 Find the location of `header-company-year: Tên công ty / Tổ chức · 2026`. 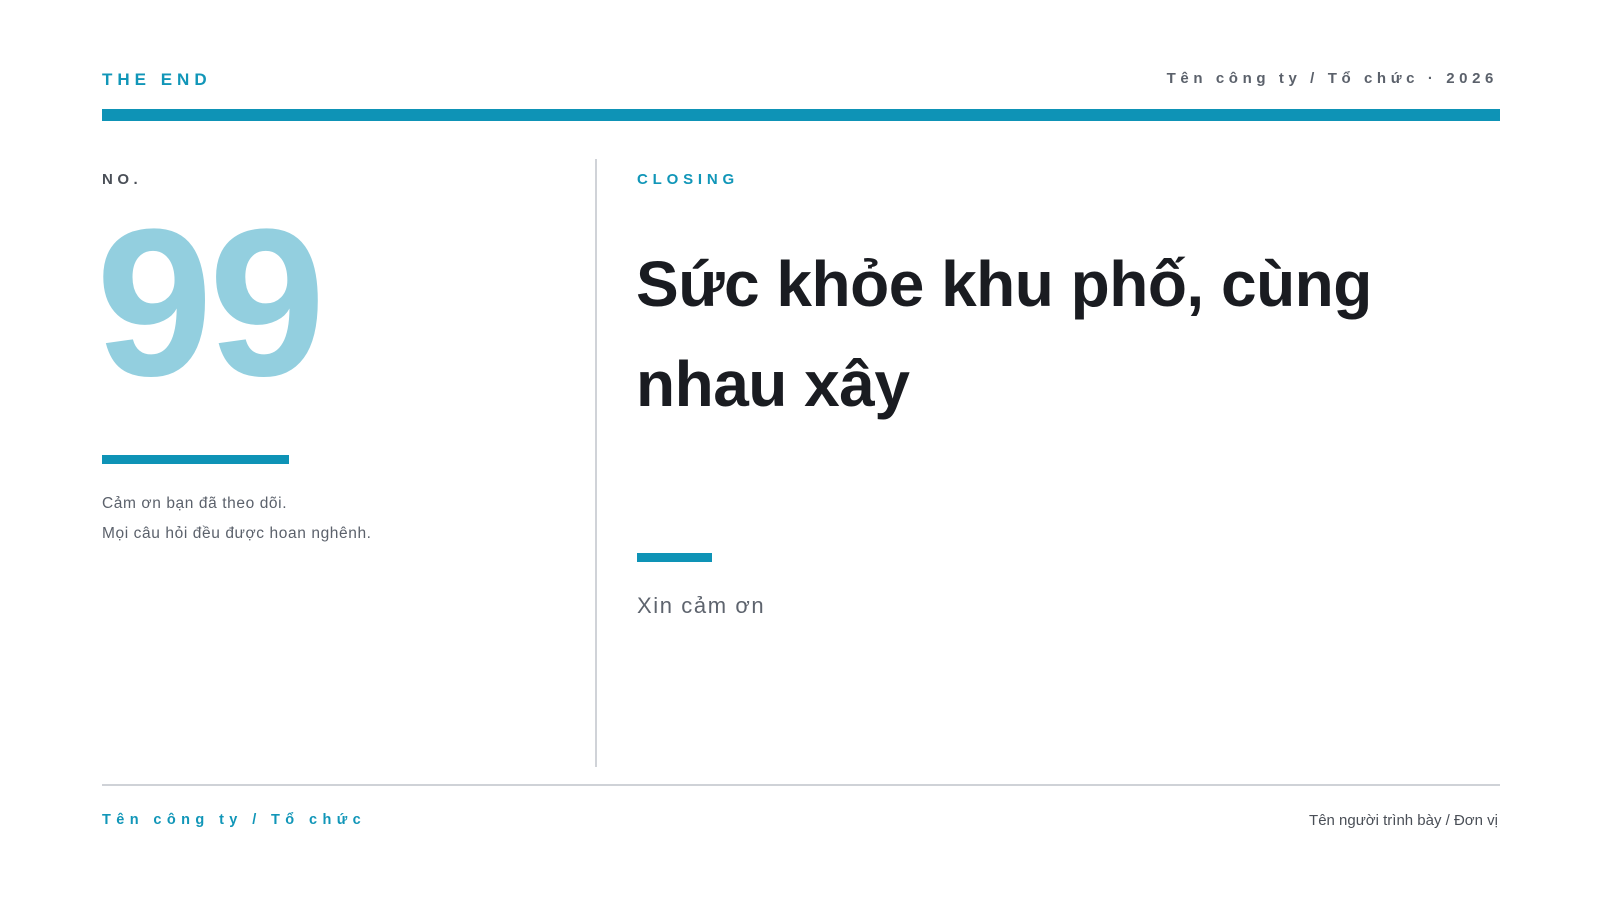

header-company-year: Tên công ty / Tổ chức · 2026 is located at coordinates (1332, 78).